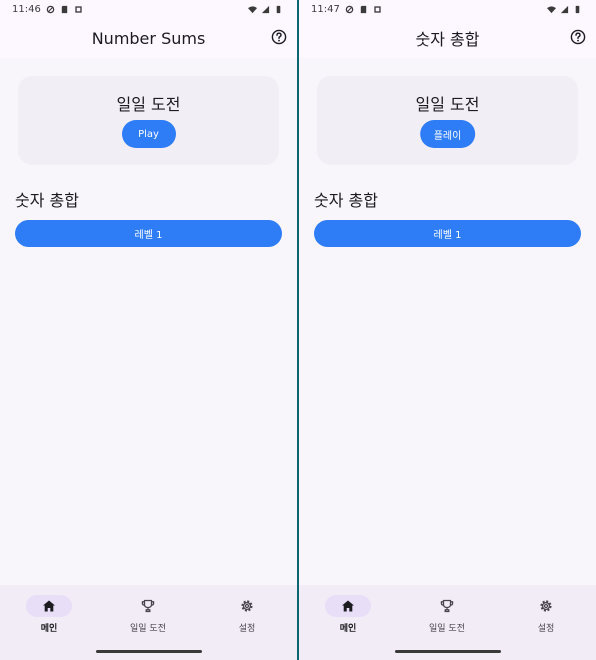 Image resolution: width=596 pixels, height=660 pixels. What do you see at coordinates (325, 9) in the screenshot?
I see `status-time: 11:47` at bounding box center [325, 9].